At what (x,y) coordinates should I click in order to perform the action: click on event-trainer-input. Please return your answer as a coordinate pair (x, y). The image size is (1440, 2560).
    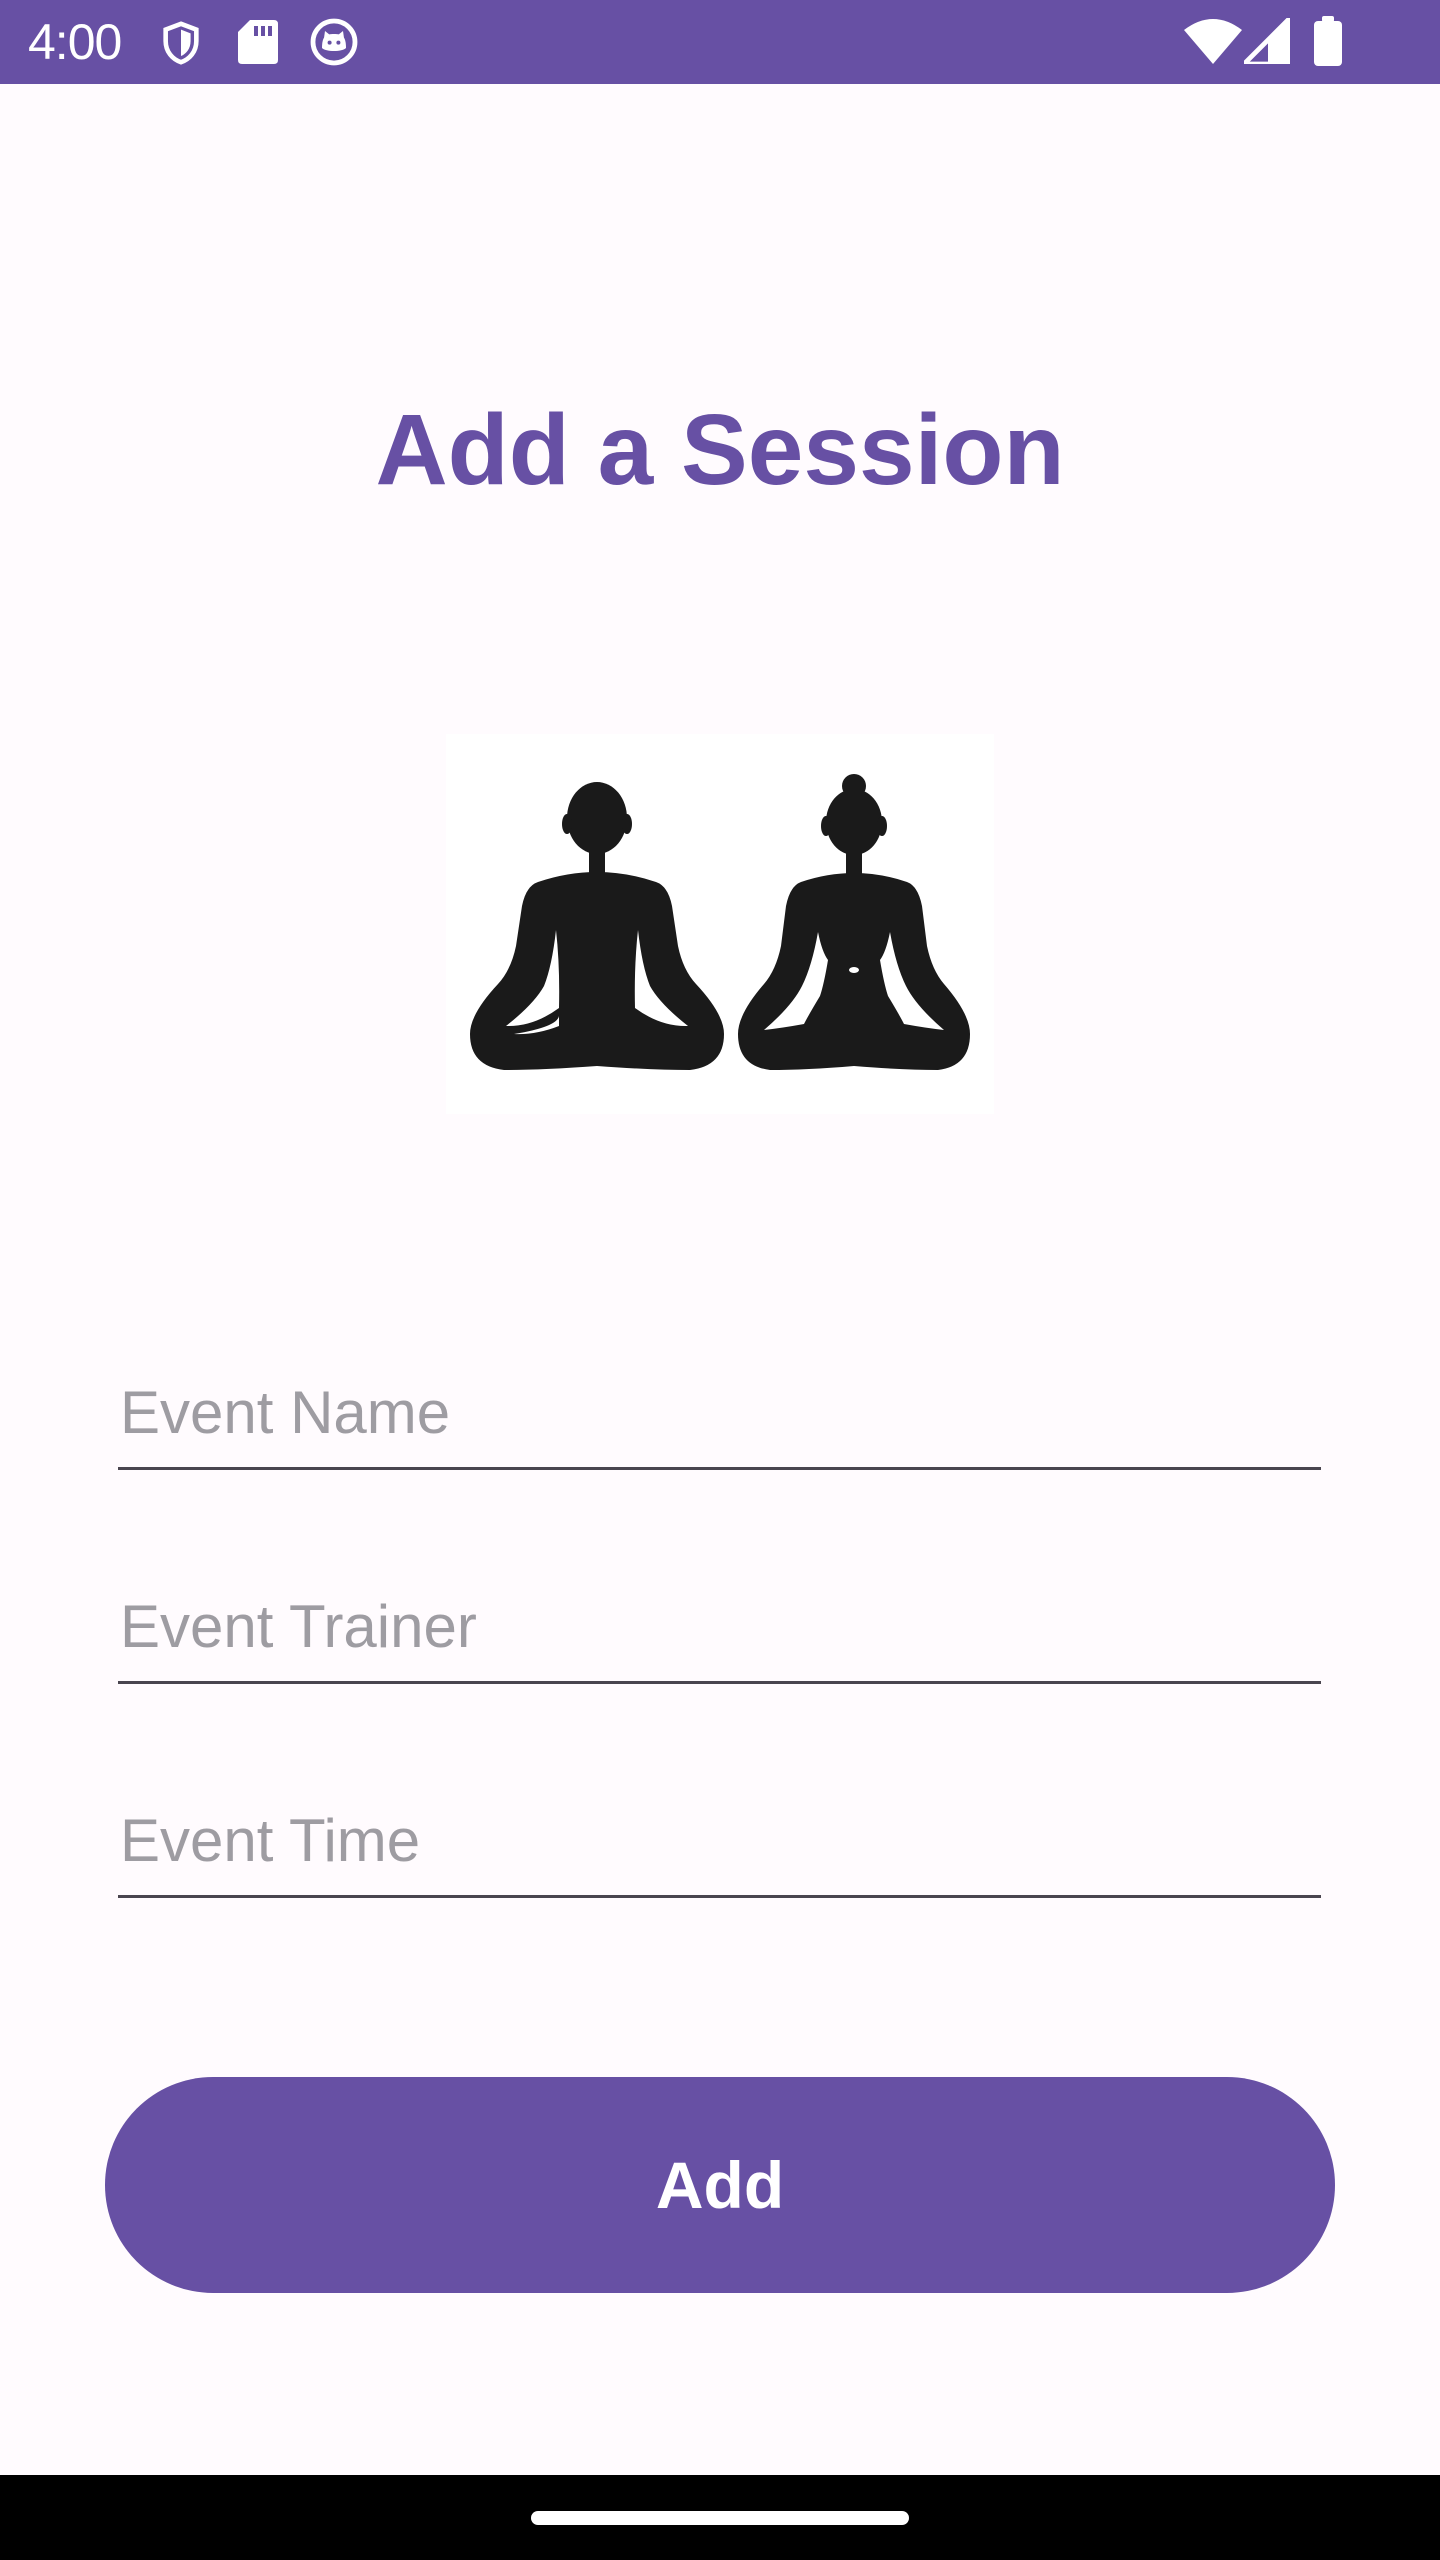
    Looking at the image, I should click on (719, 1626).